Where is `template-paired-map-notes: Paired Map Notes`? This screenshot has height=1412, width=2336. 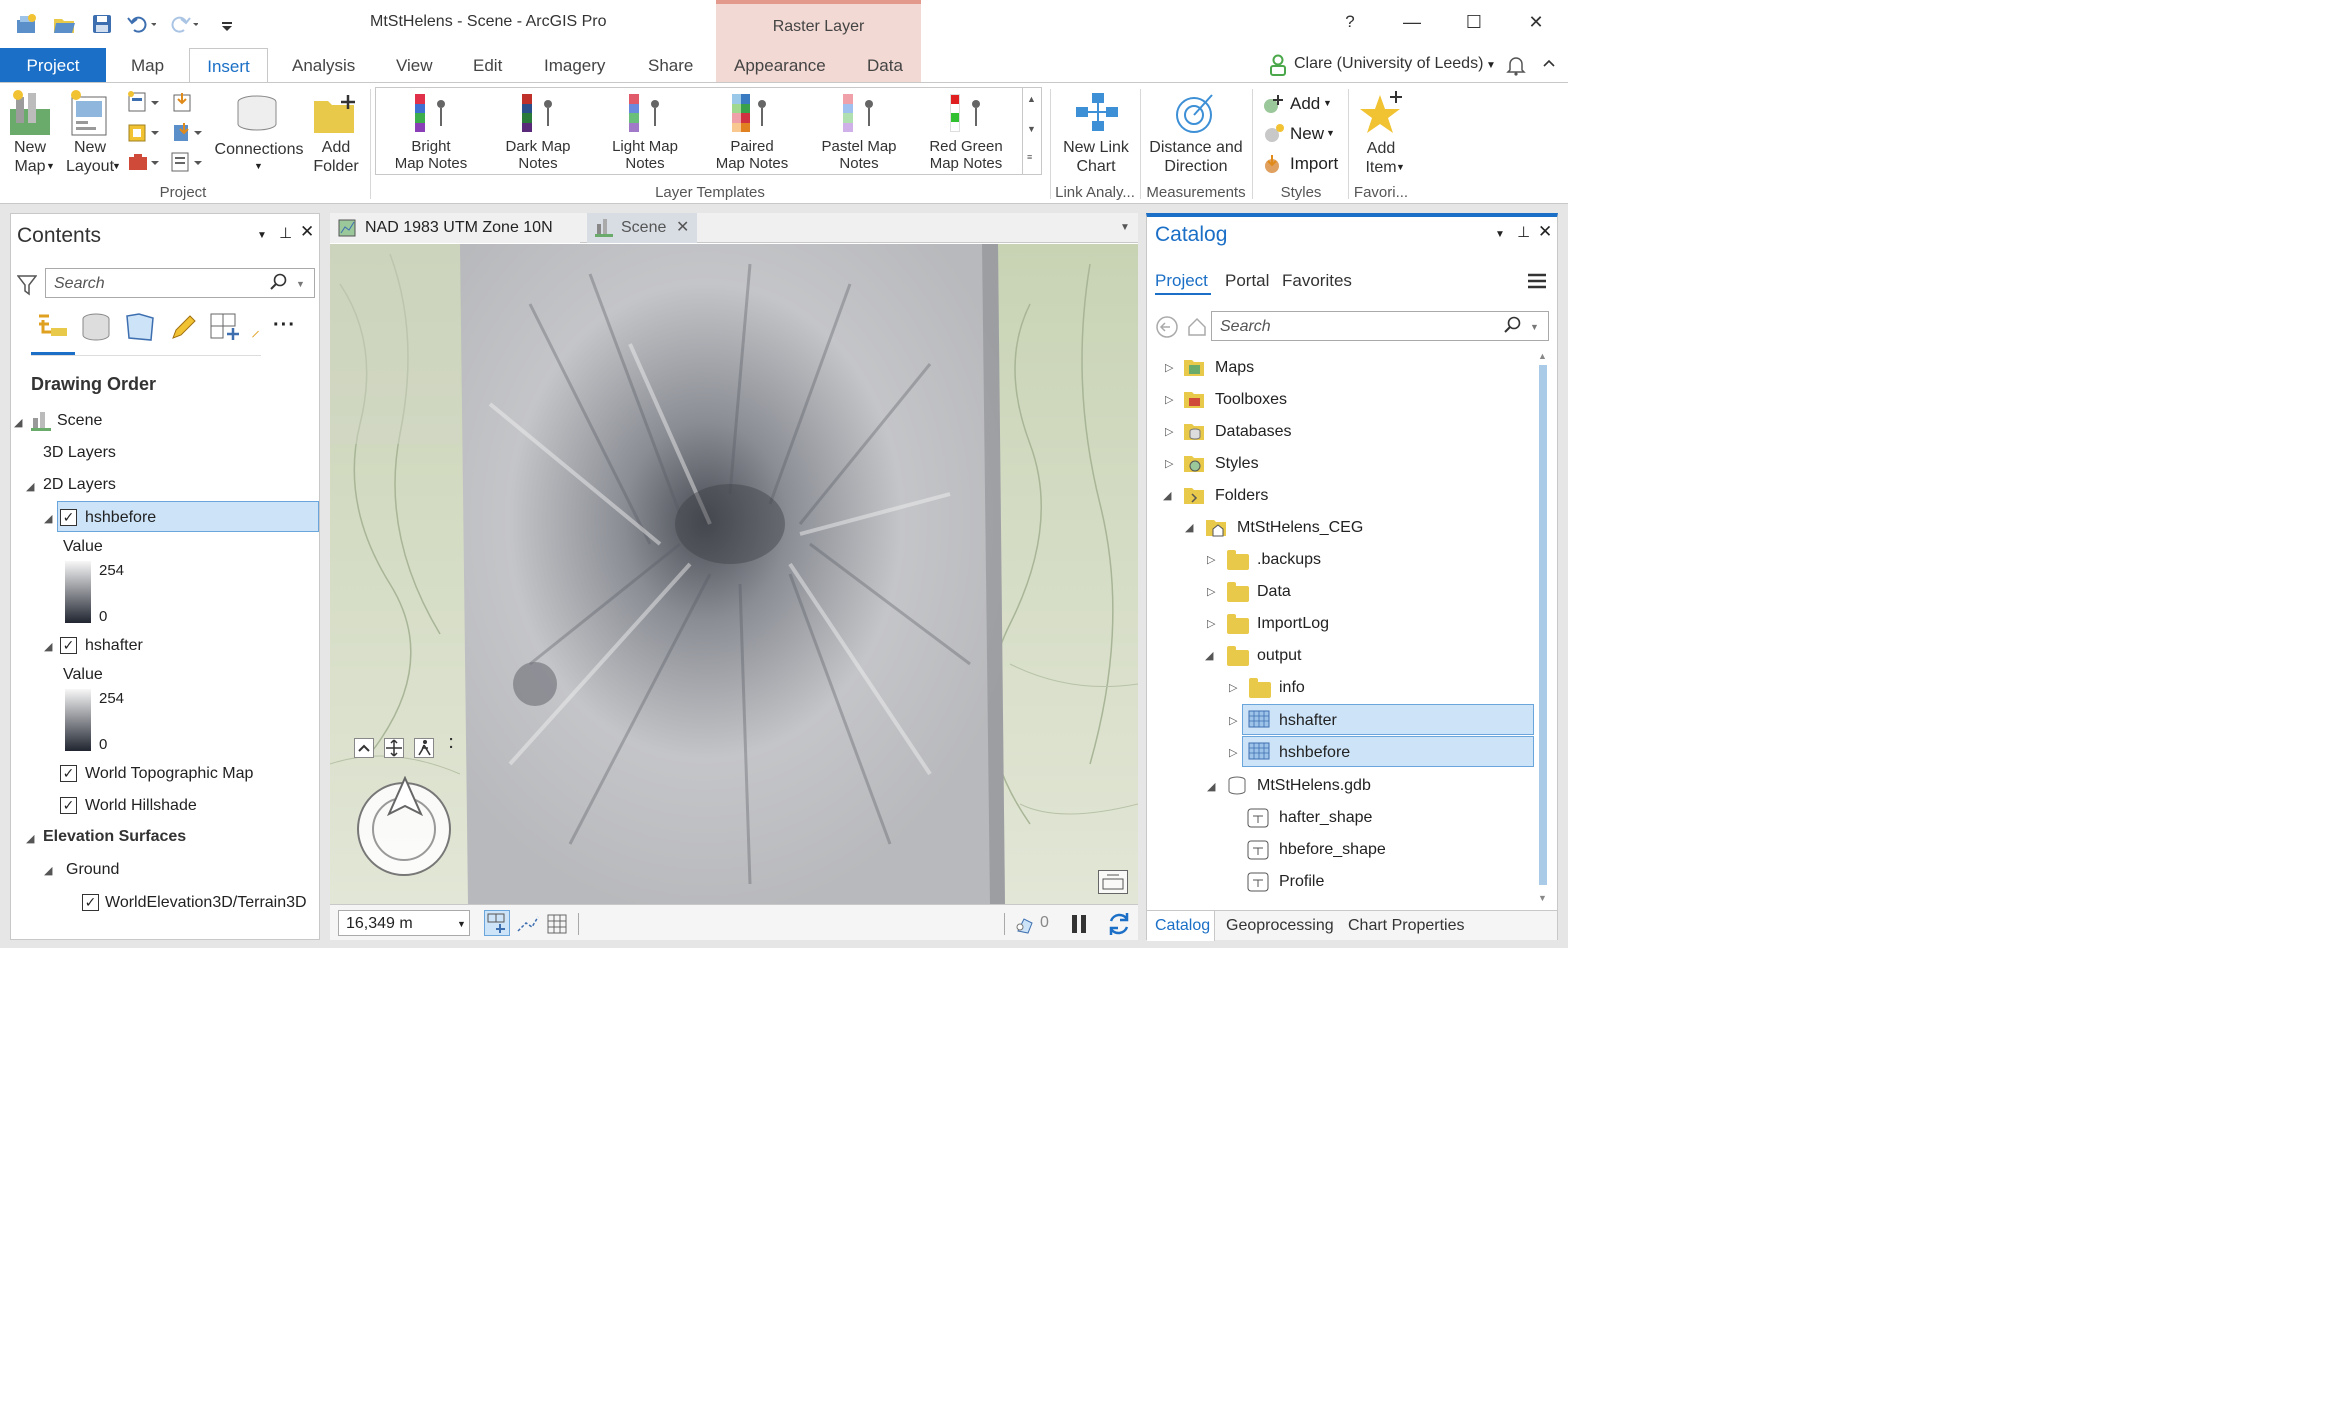 template-paired-map-notes: Paired Map Notes is located at coordinates (752, 133).